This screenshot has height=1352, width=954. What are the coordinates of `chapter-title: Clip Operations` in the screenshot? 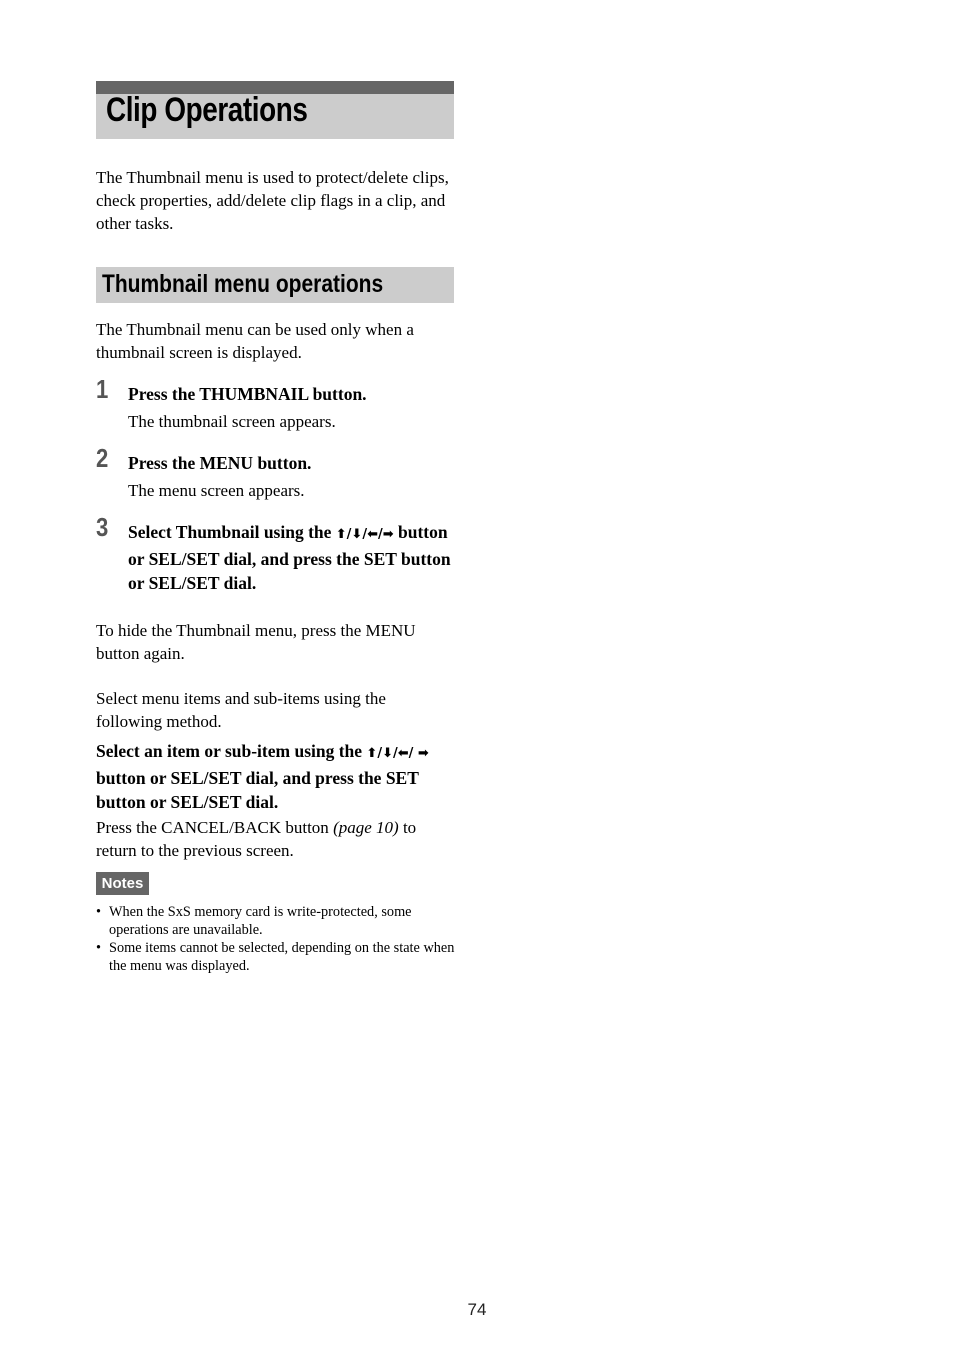 It's located at (207, 110).